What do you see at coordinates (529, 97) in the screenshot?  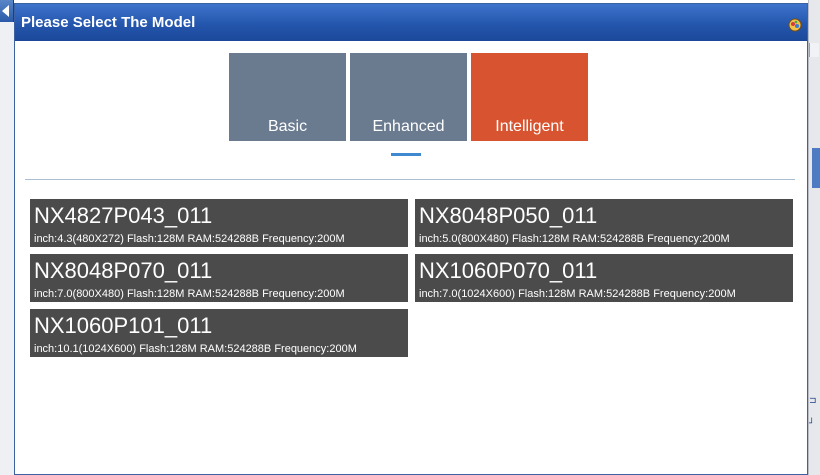 I see `tab-intelligent: Intelligent` at bounding box center [529, 97].